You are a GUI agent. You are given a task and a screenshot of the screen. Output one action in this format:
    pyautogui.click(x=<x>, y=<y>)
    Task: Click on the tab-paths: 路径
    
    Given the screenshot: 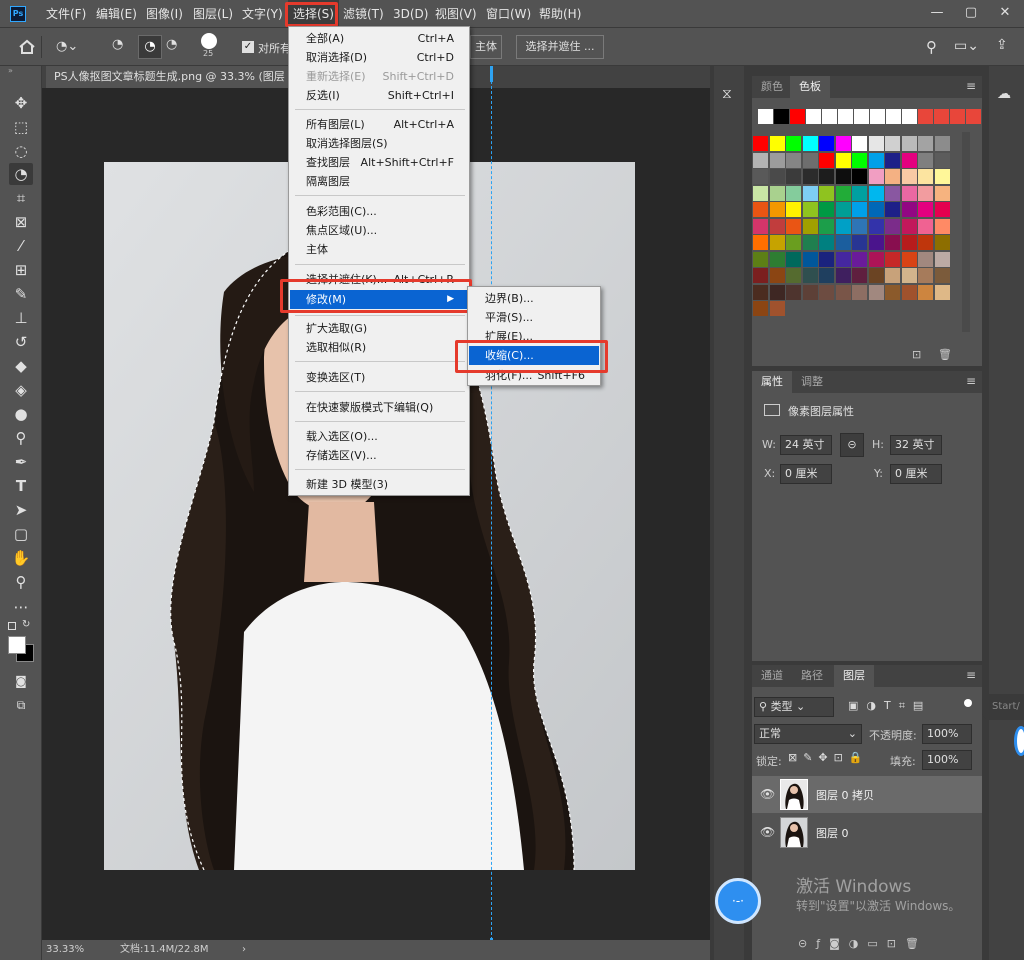 What is the action you would take?
    pyautogui.click(x=812, y=676)
    